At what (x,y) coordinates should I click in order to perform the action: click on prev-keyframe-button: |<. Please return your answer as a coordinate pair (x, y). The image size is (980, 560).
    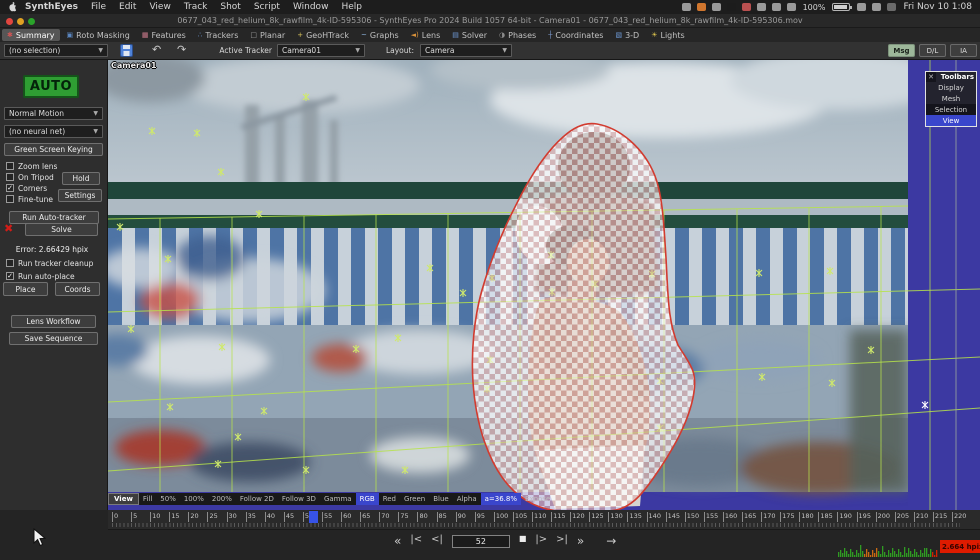
    Looking at the image, I should click on (416, 541).